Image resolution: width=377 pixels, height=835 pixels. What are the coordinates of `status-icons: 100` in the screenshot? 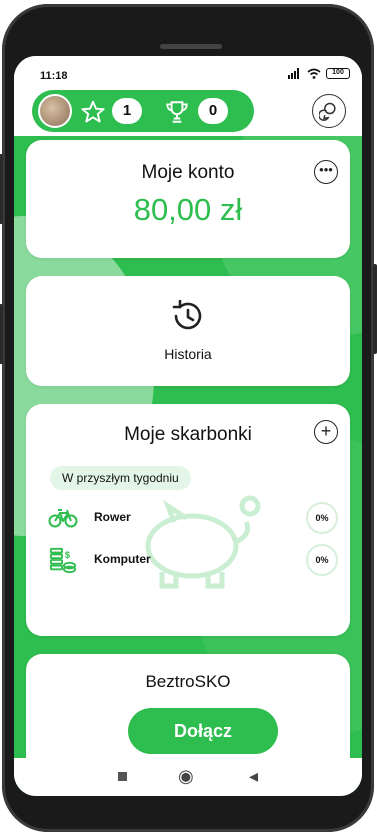 It's located at (319, 73).